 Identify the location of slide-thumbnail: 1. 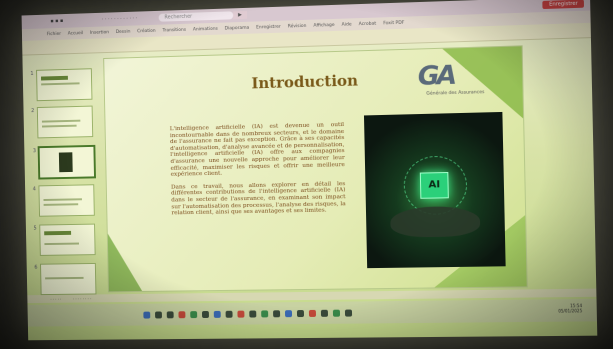
(61, 85).